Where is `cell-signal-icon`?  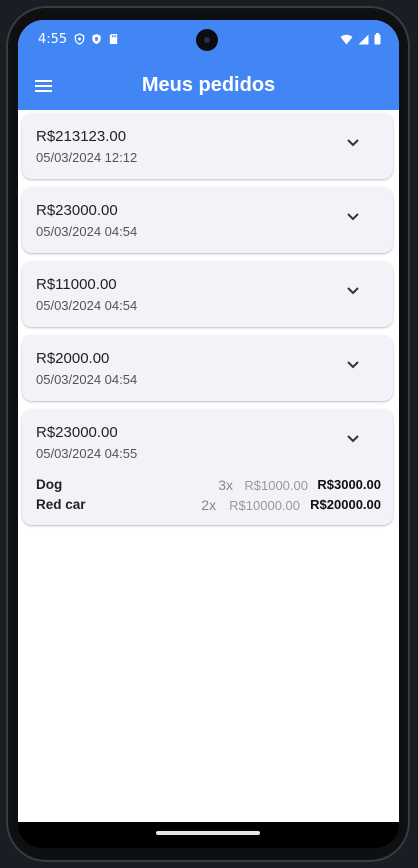 cell-signal-icon is located at coordinates (363, 39).